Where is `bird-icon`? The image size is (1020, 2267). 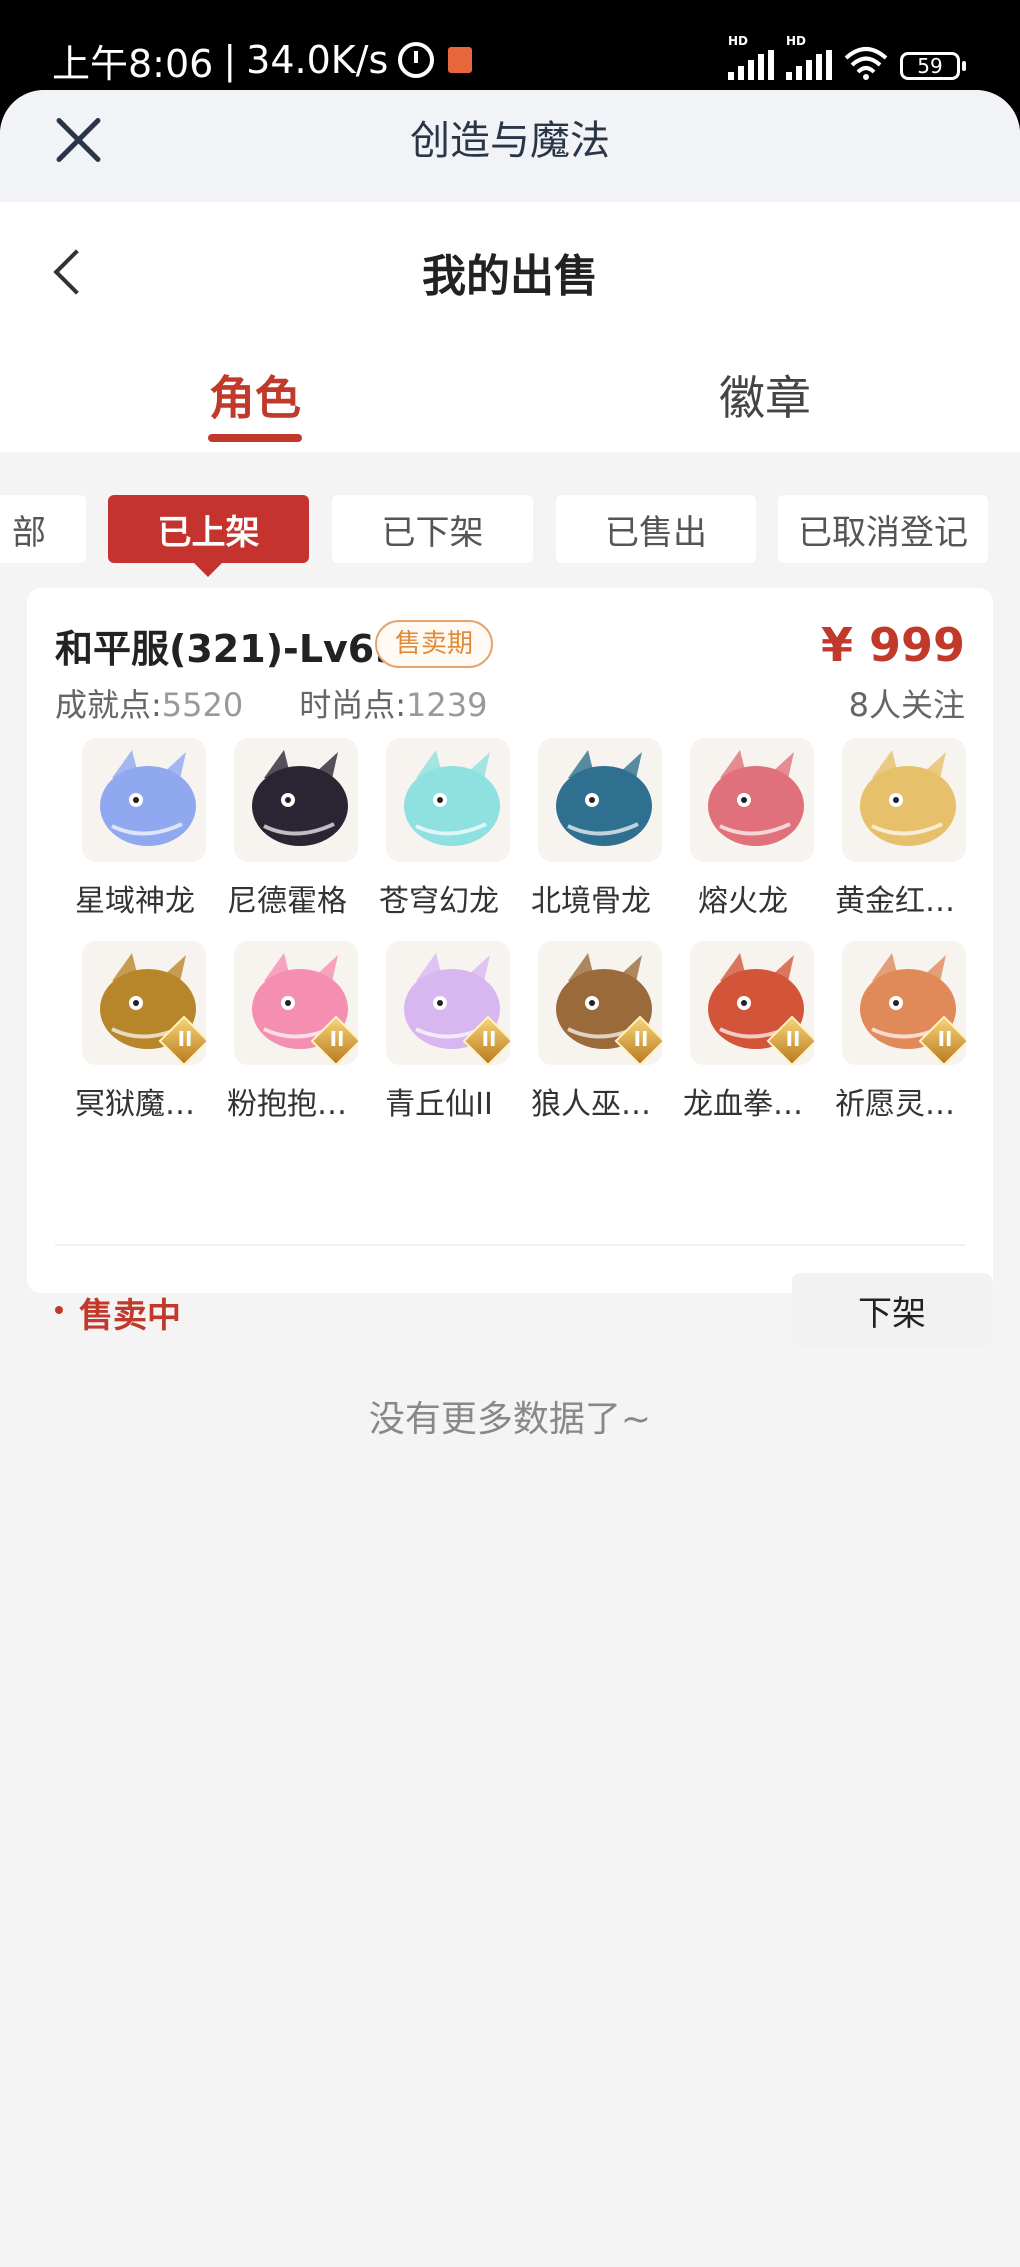
bird-icon is located at coordinates (904, 1003).